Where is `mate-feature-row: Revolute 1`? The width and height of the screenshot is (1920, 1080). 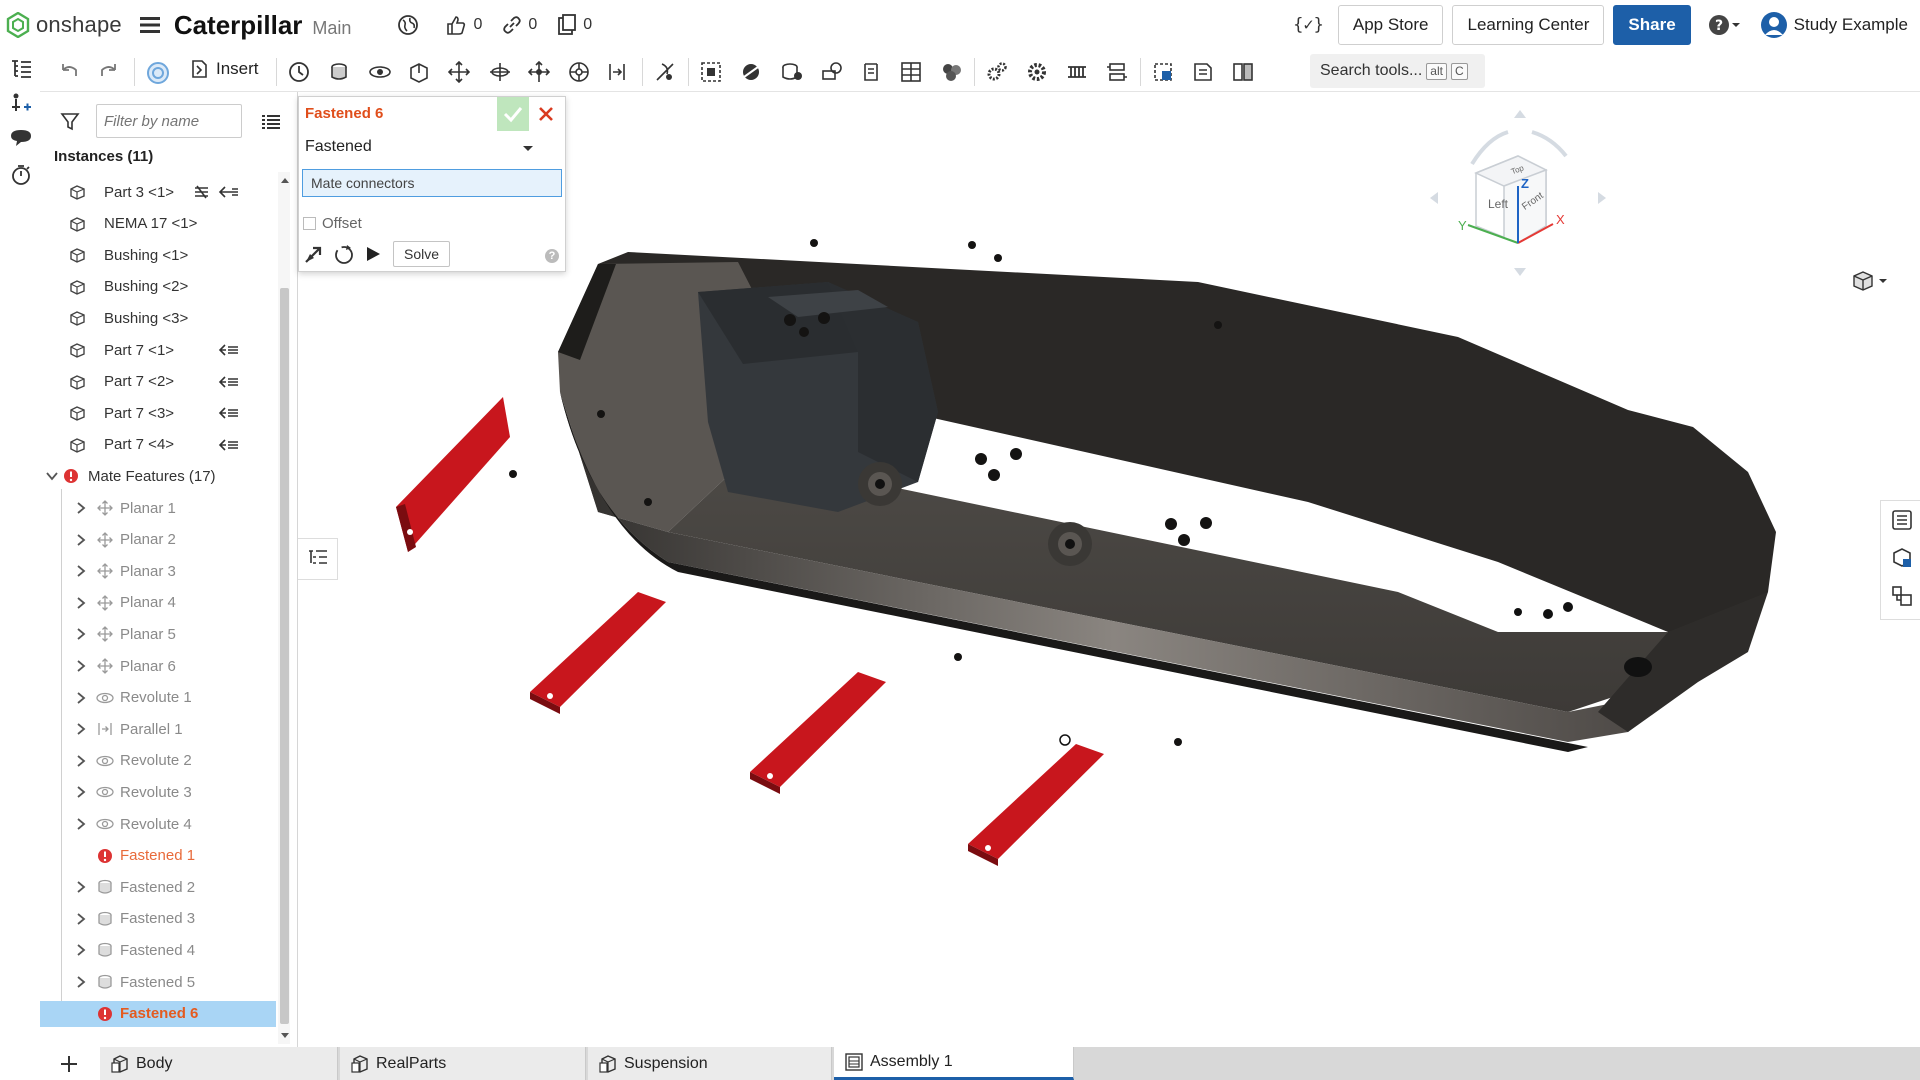
mate-feature-row: Revolute 1 is located at coordinates (158, 698).